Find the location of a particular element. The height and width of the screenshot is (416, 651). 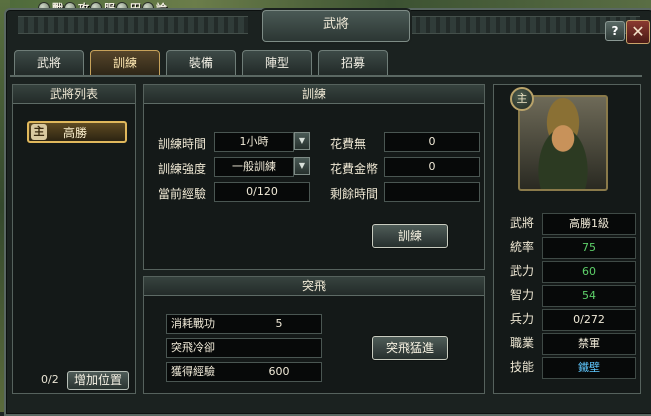

tab-training: 訓練 is located at coordinates (125, 63).